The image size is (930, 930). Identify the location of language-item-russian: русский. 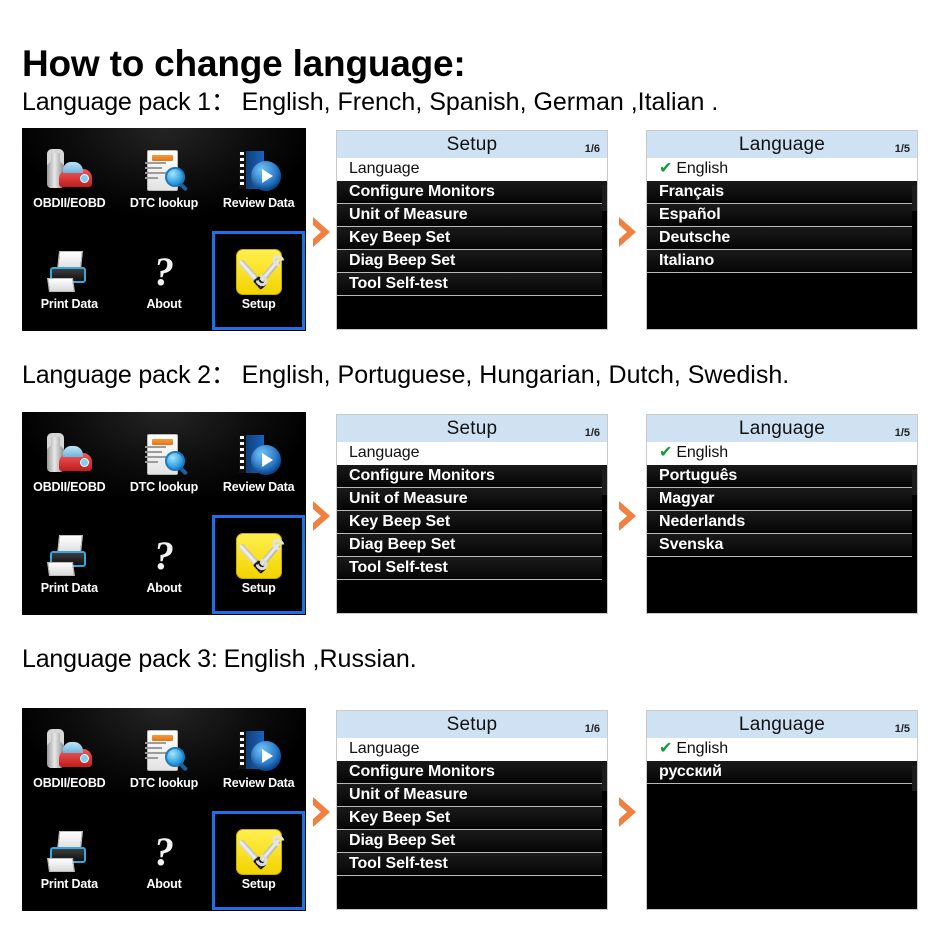
(782, 772).